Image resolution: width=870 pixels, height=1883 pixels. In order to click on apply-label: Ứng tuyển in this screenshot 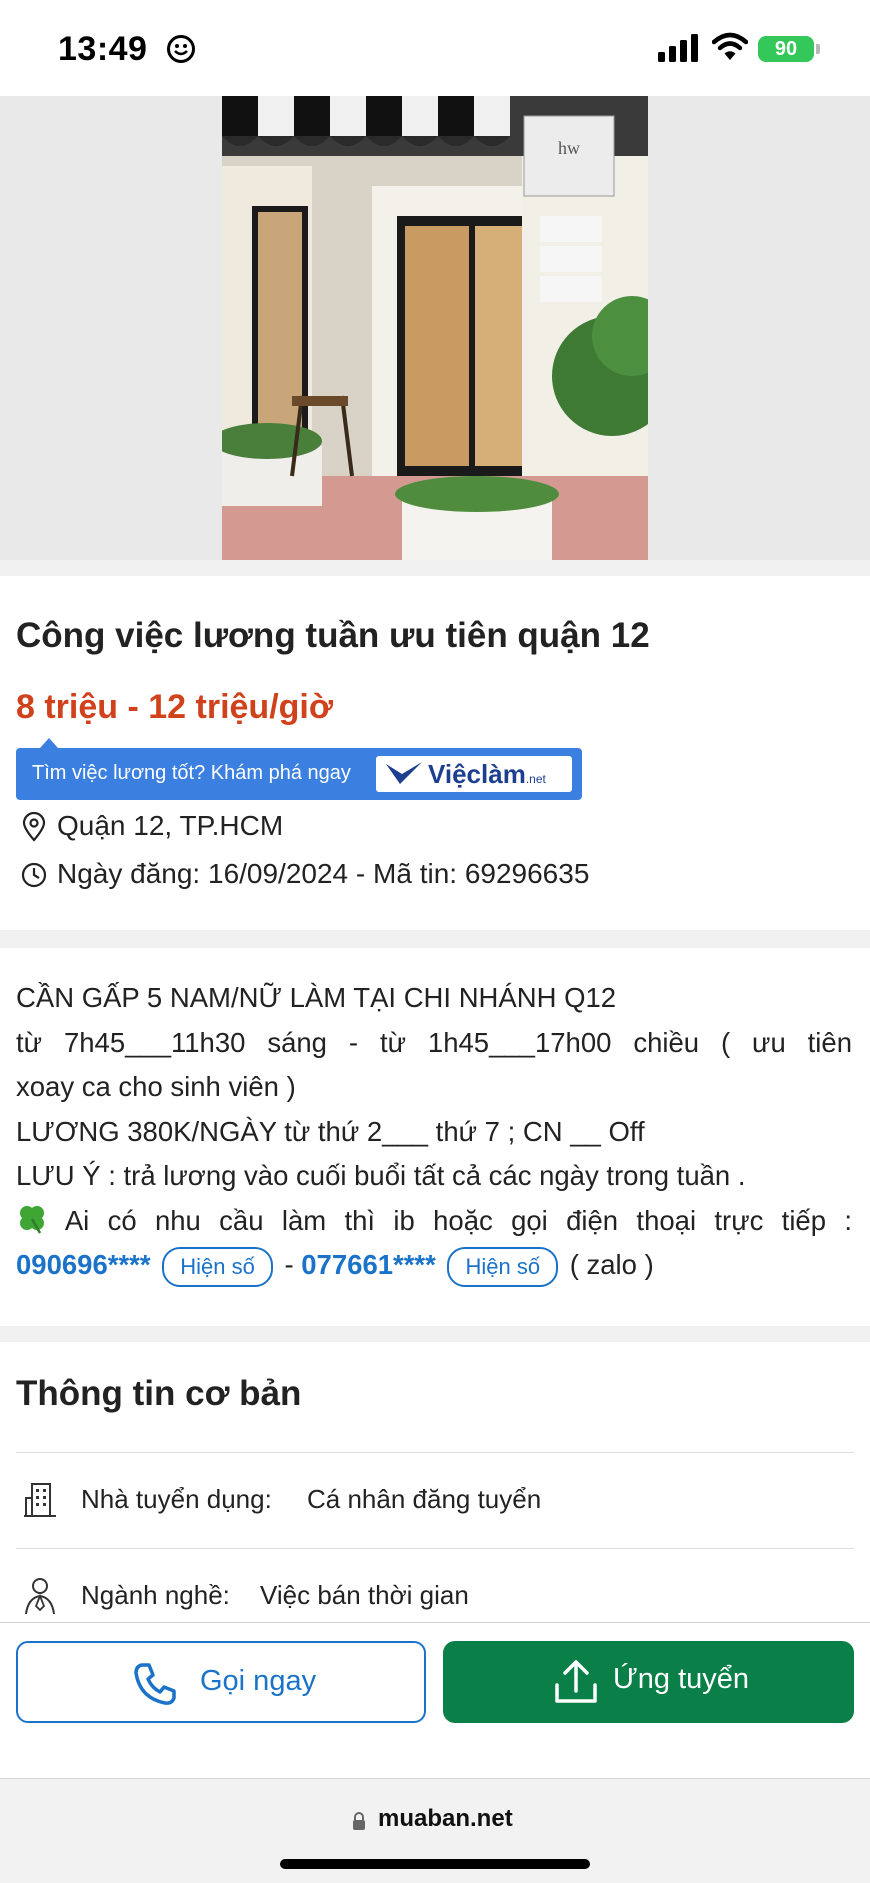, I will do `click(681, 1679)`.